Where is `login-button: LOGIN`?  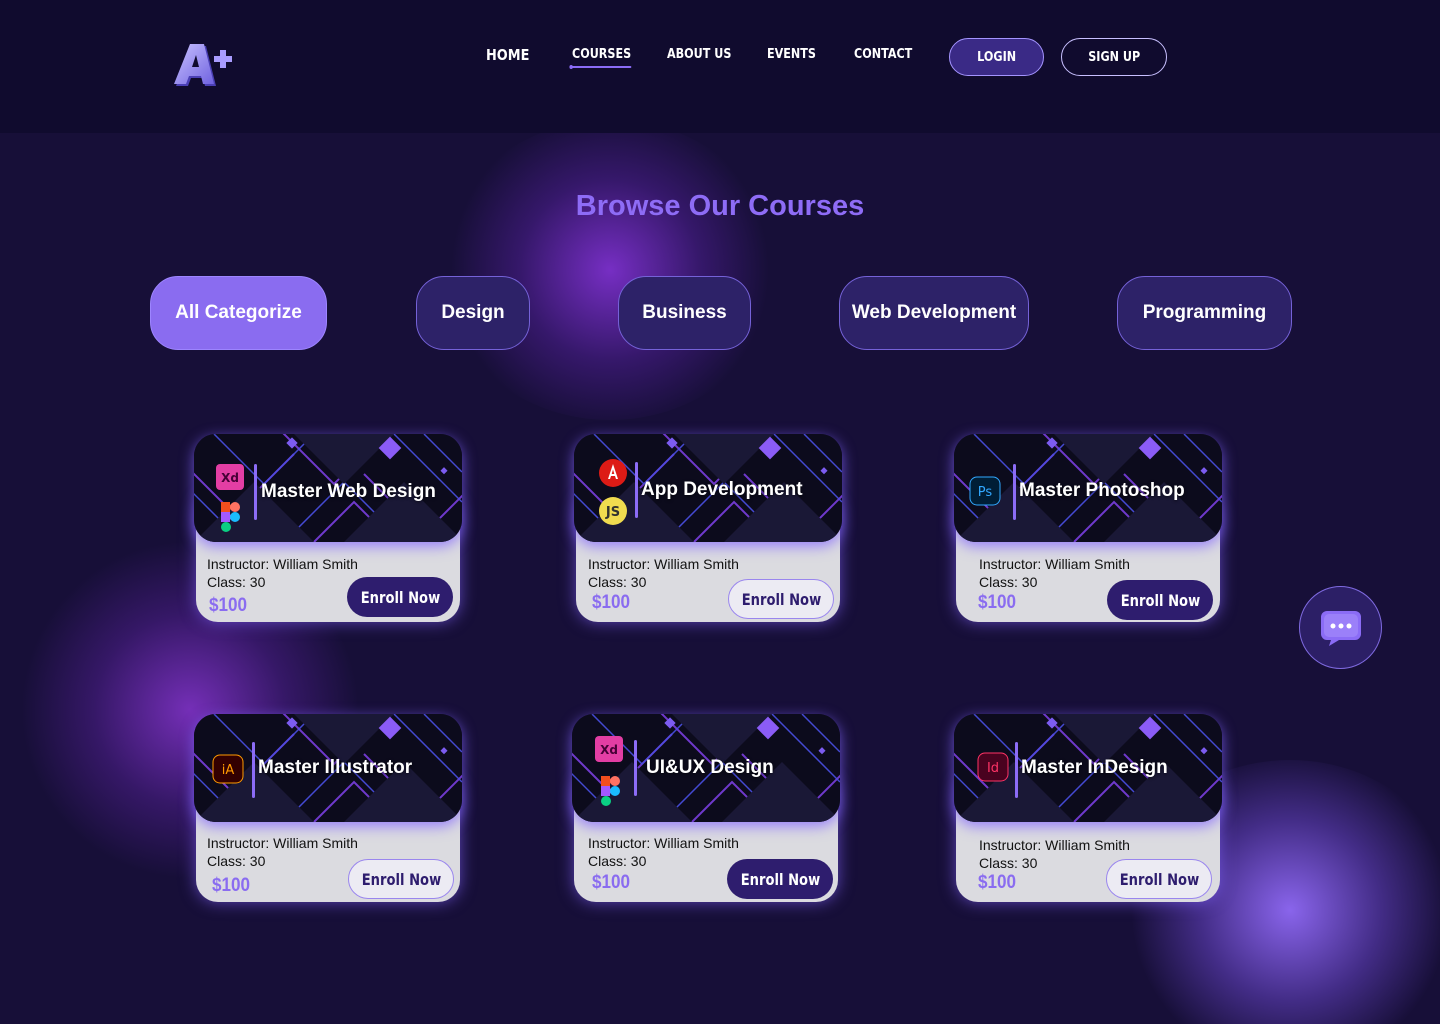 login-button: LOGIN is located at coordinates (996, 57).